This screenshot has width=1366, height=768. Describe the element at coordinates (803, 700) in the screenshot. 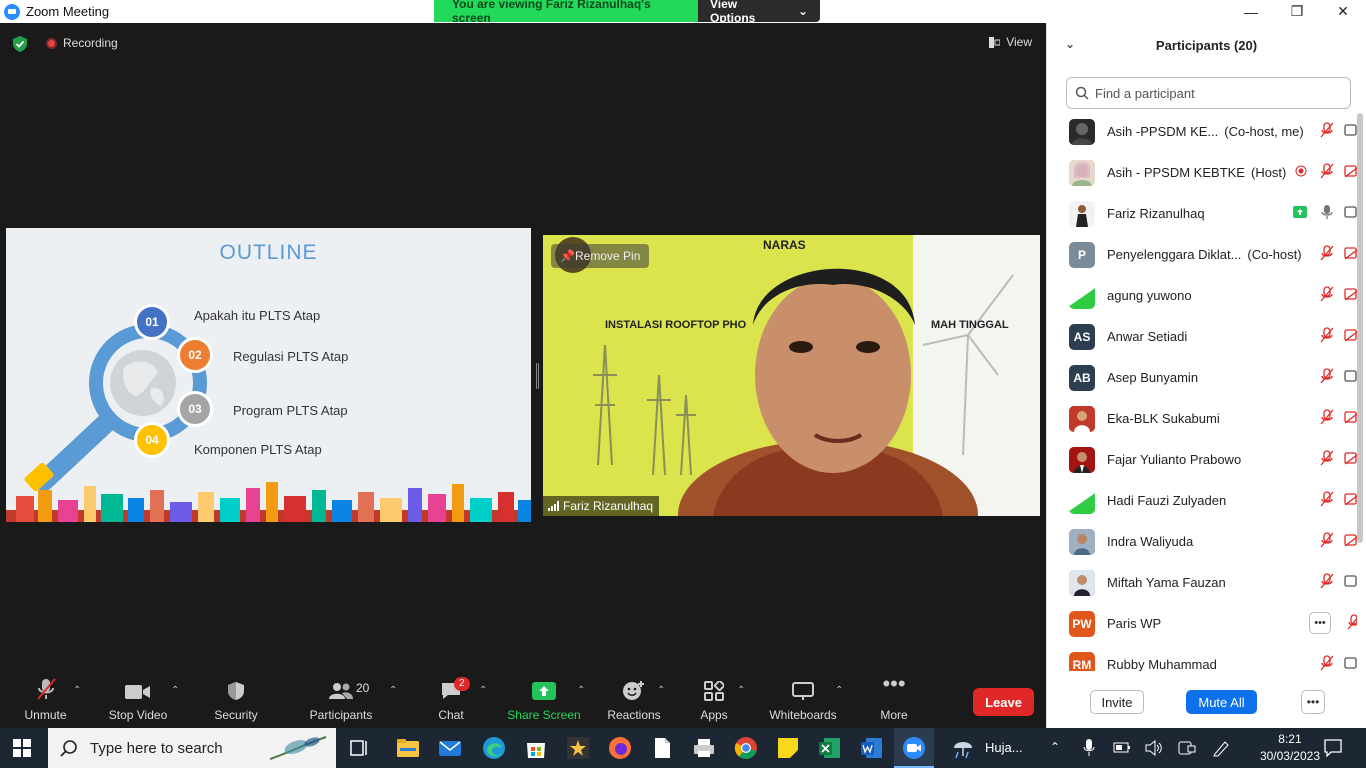

I see `whiteboards-button: Whiteboards` at that location.